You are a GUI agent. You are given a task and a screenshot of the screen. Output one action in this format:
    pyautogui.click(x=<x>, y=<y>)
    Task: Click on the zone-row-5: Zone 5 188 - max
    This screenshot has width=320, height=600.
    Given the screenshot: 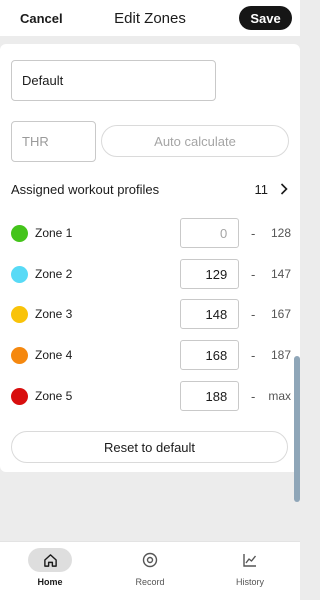 What is the action you would take?
    pyautogui.click(x=151, y=396)
    